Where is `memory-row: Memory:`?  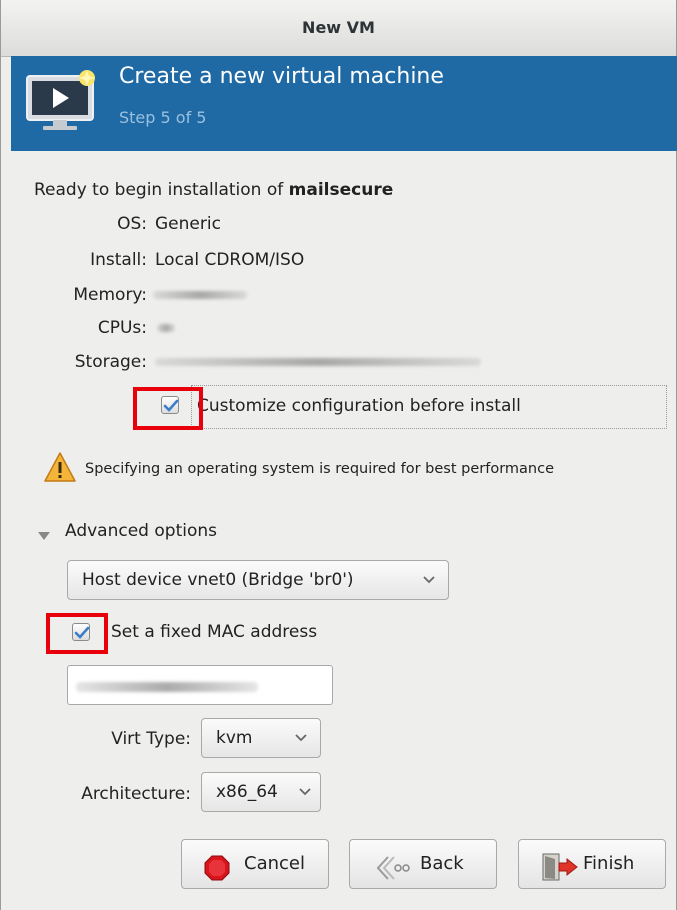
memory-row: Memory: is located at coordinates (339, 297).